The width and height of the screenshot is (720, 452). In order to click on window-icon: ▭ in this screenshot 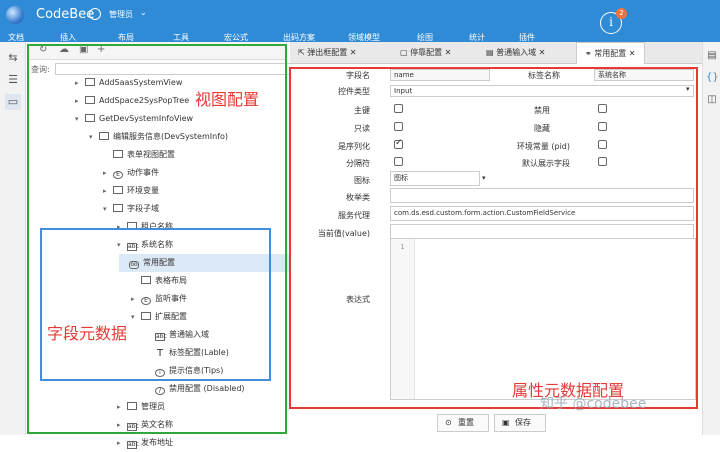, I will do `click(13, 102)`.